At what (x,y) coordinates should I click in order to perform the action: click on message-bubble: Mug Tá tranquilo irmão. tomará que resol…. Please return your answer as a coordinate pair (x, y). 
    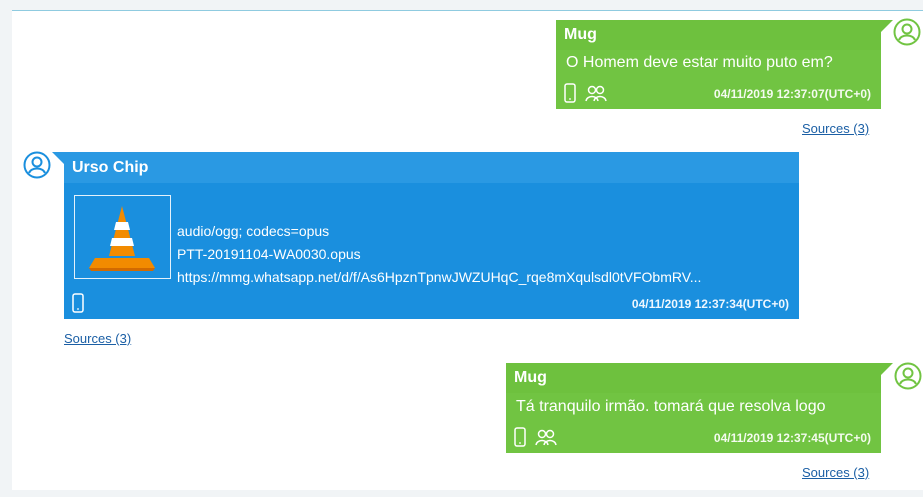
    Looking at the image, I should click on (693, 408).